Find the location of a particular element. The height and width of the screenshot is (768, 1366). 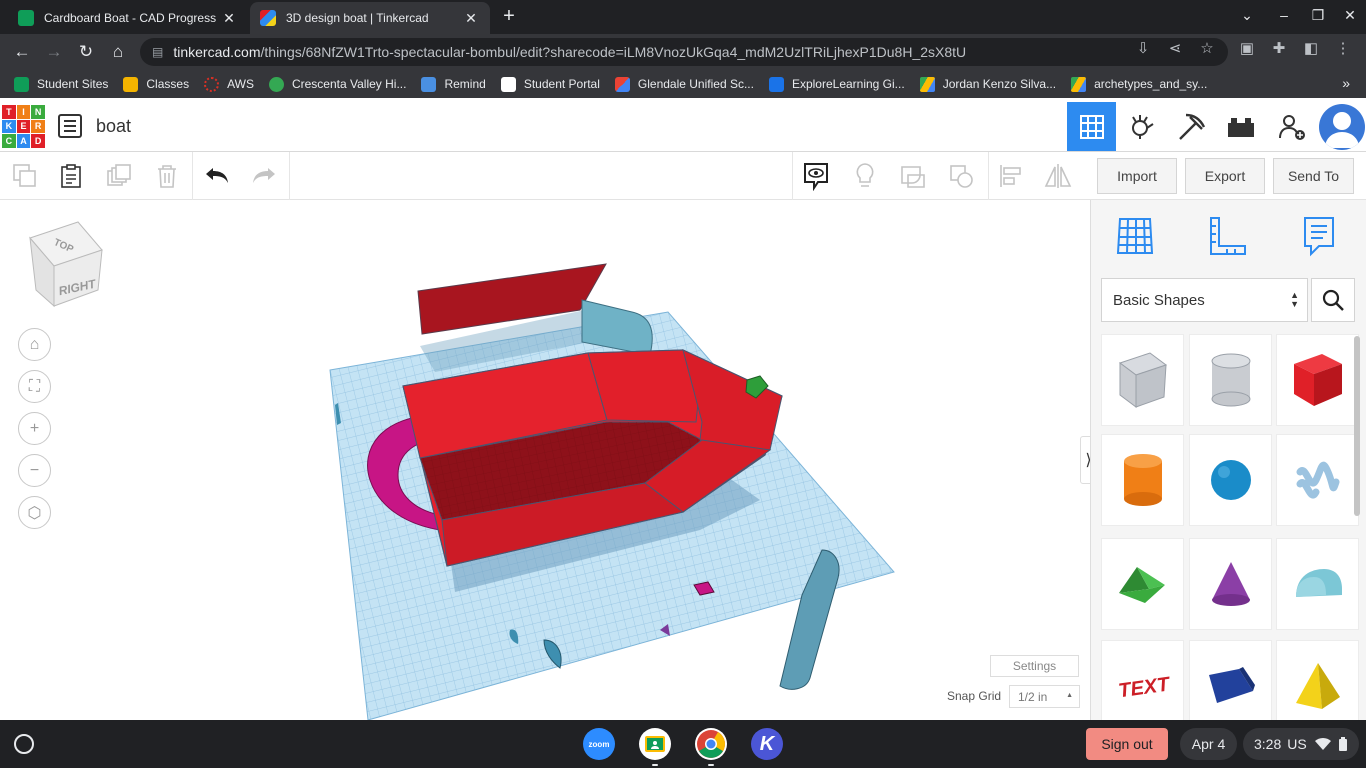

ortho-perspective-icon: ⬡ is located at coordinates (34, 512).